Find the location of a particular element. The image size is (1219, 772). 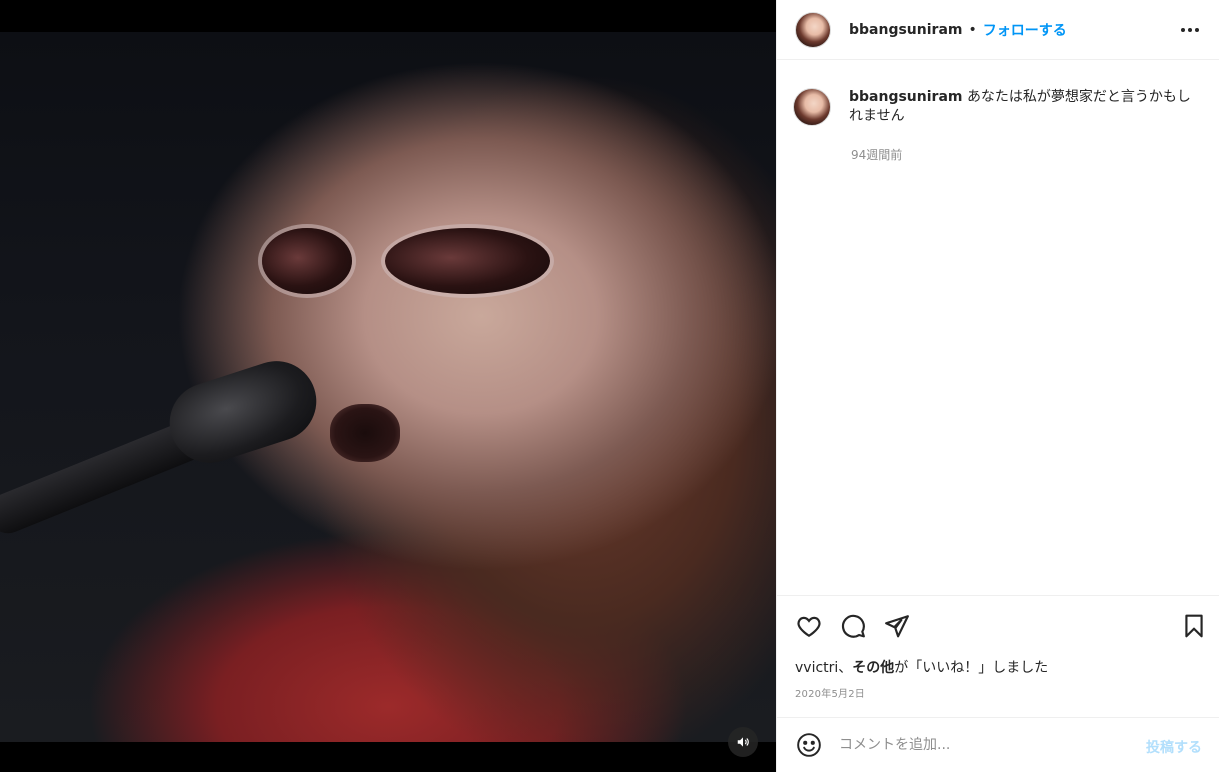

more-options-icon is located at coordinates (1190, 30).